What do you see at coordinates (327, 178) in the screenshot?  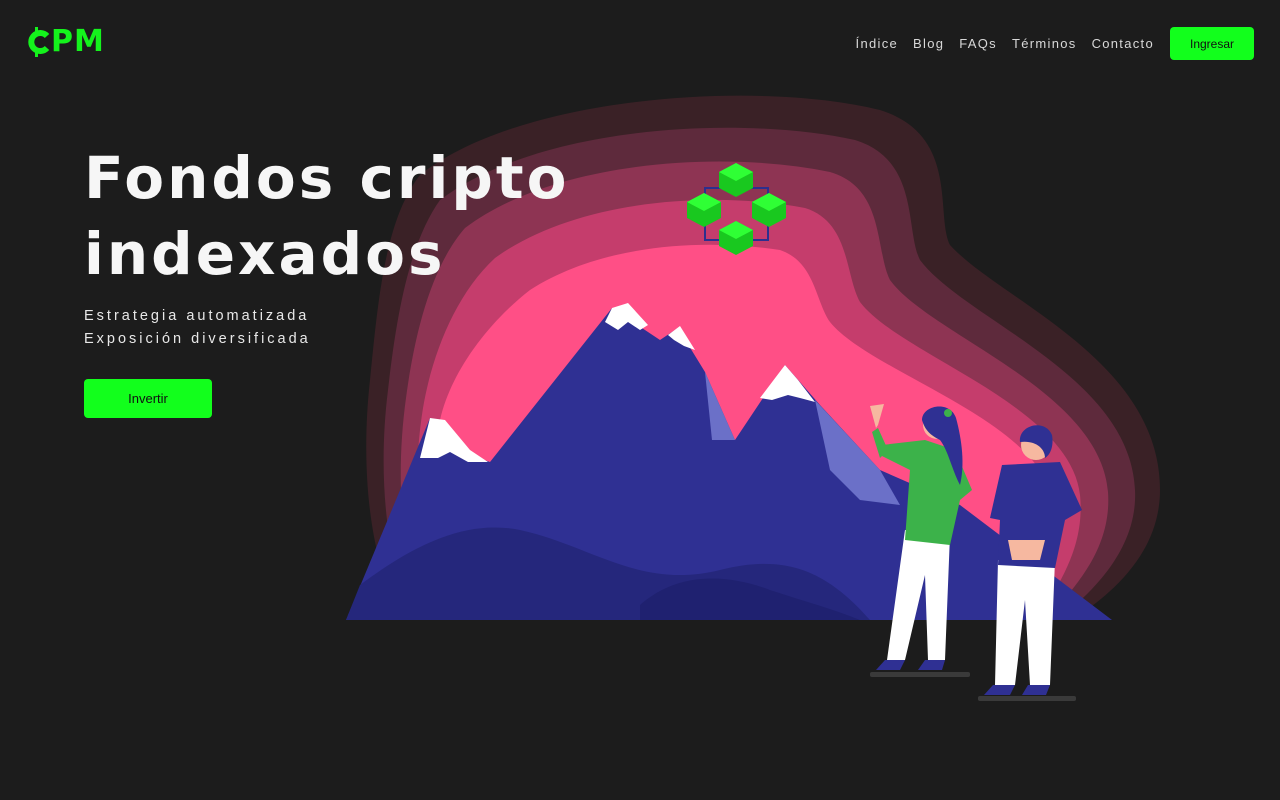 I see `hero-title-line1: Fondos cripto` at bounding box center [327, 178].